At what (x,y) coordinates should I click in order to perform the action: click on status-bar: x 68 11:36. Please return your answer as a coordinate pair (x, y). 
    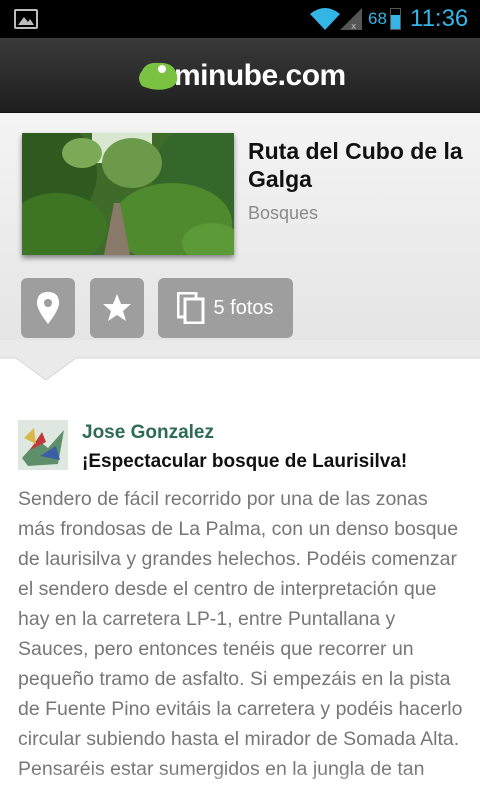
    Looking at the image, I should click on (240, 19).